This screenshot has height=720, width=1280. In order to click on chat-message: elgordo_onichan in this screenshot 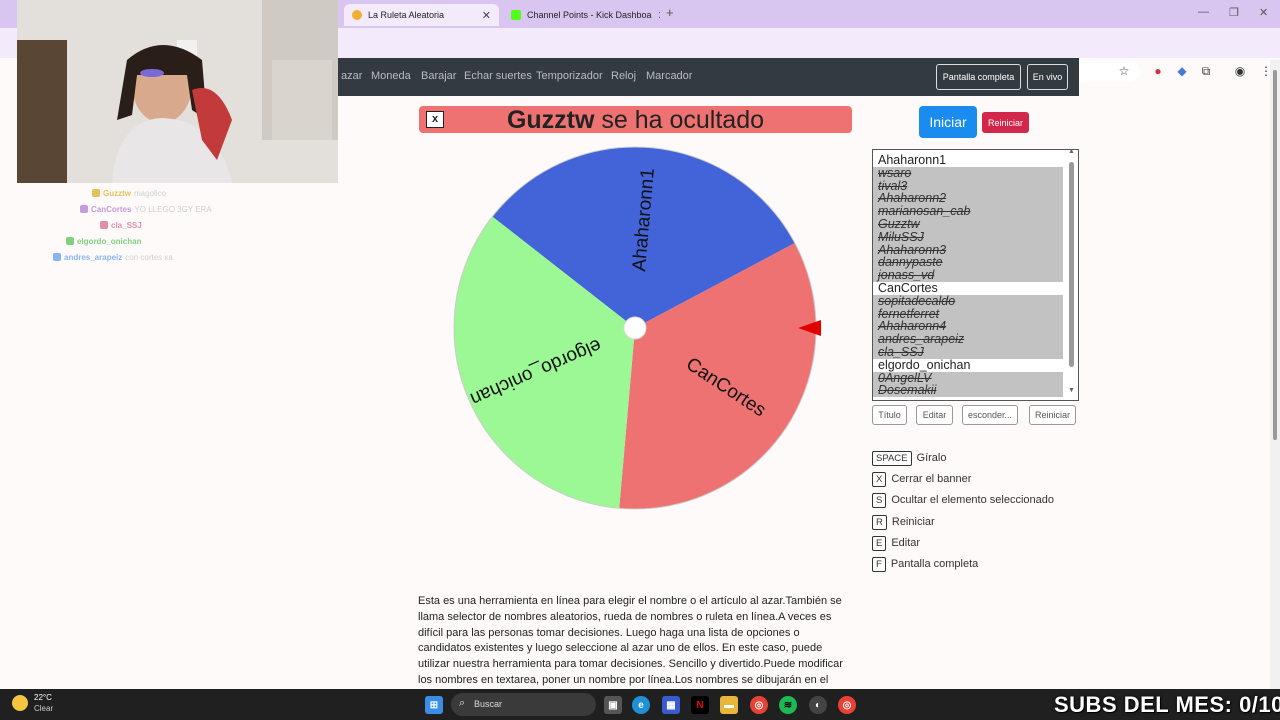, I will do `click(105, 241)`.